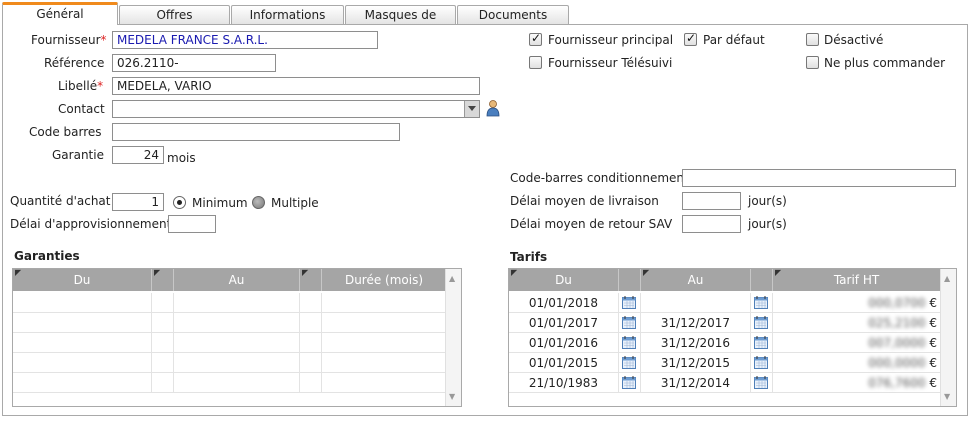  Describe the element at coordinates (256, 132) in the screenshot. I see `code-barres-input` at that location.